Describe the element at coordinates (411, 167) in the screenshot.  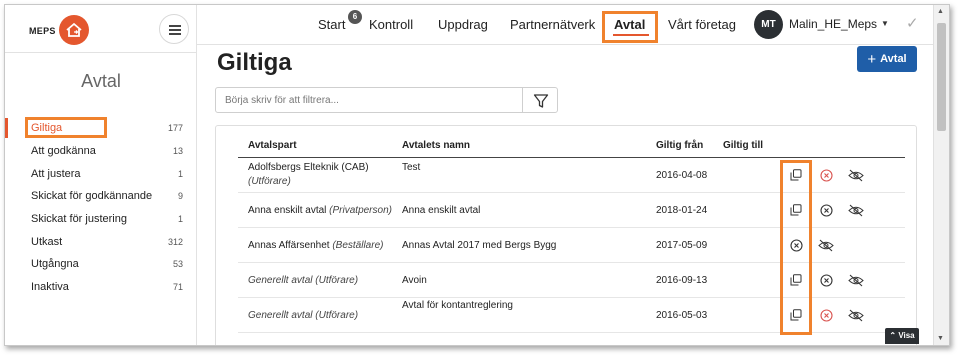
I see `cell-name: Test` at that location.